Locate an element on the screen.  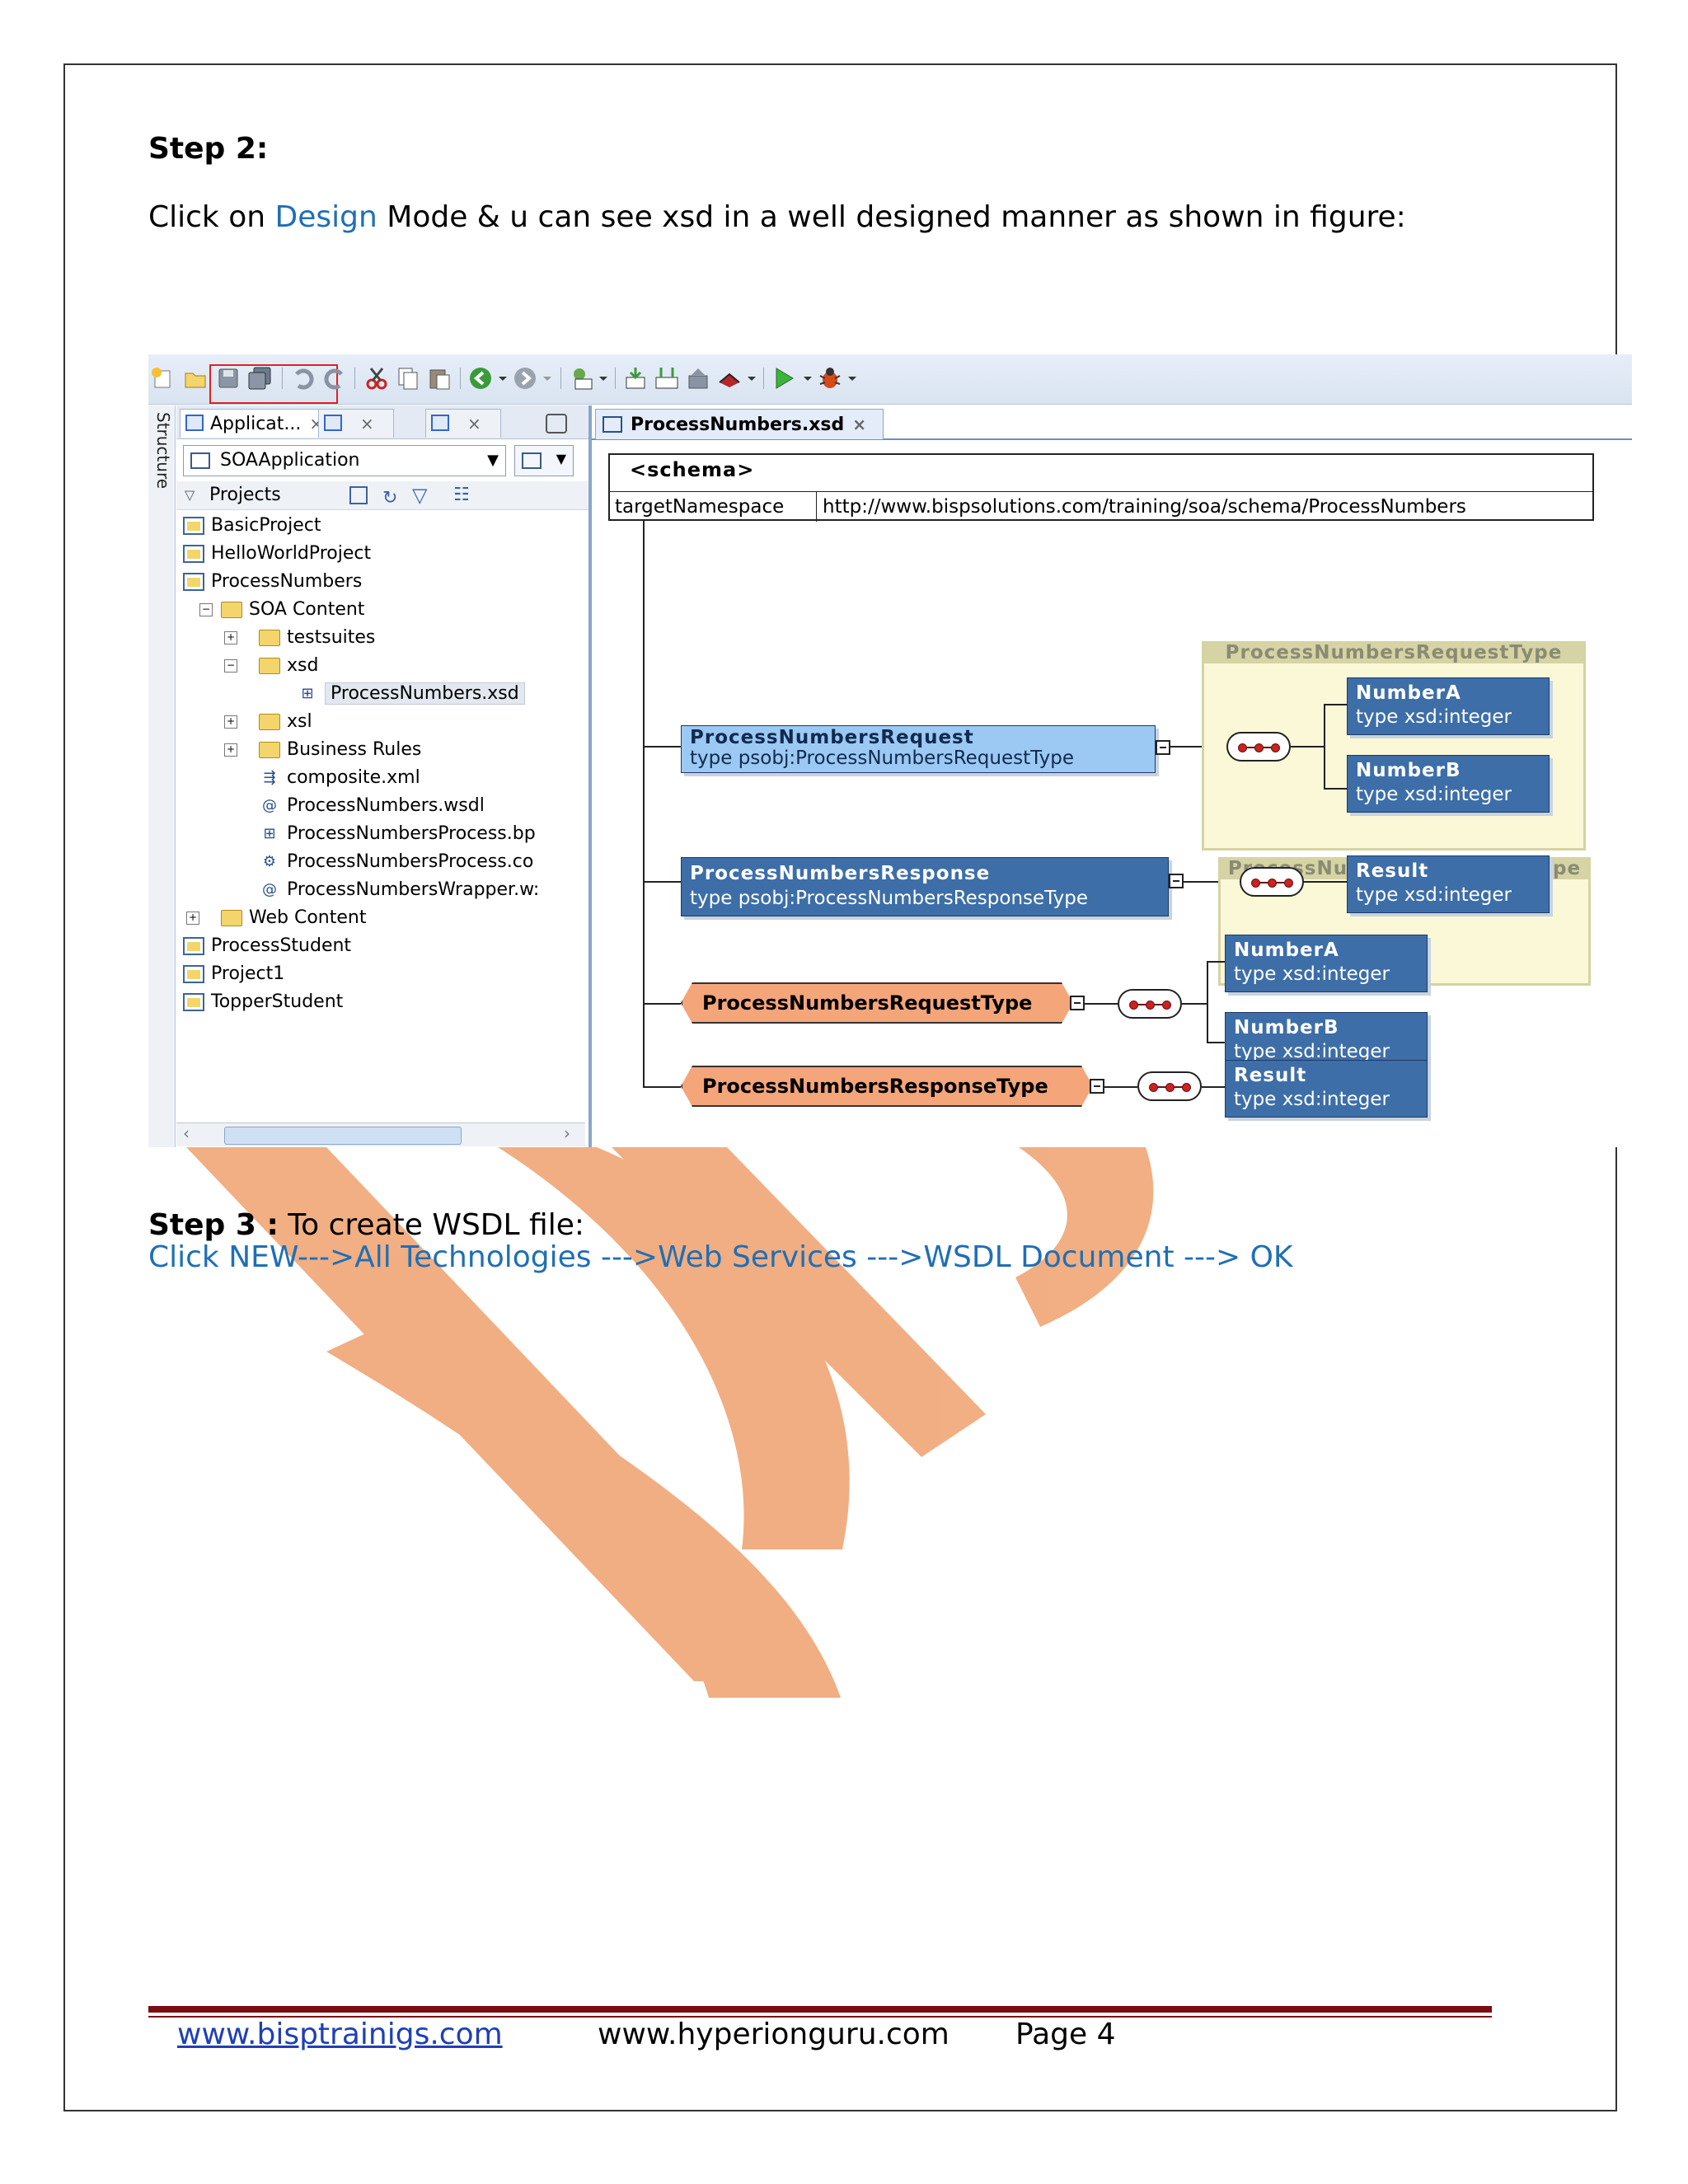
tree-item-selected: ⊞ ProcessNumbers.xsd is located at coordinates (411, 694).